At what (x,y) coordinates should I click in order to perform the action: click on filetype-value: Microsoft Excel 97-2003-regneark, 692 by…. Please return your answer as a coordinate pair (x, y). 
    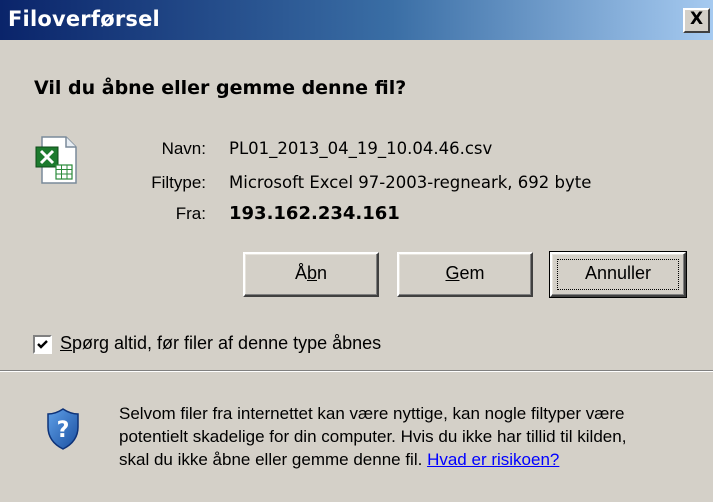
    Looking at the image, I should click on (410, 182).